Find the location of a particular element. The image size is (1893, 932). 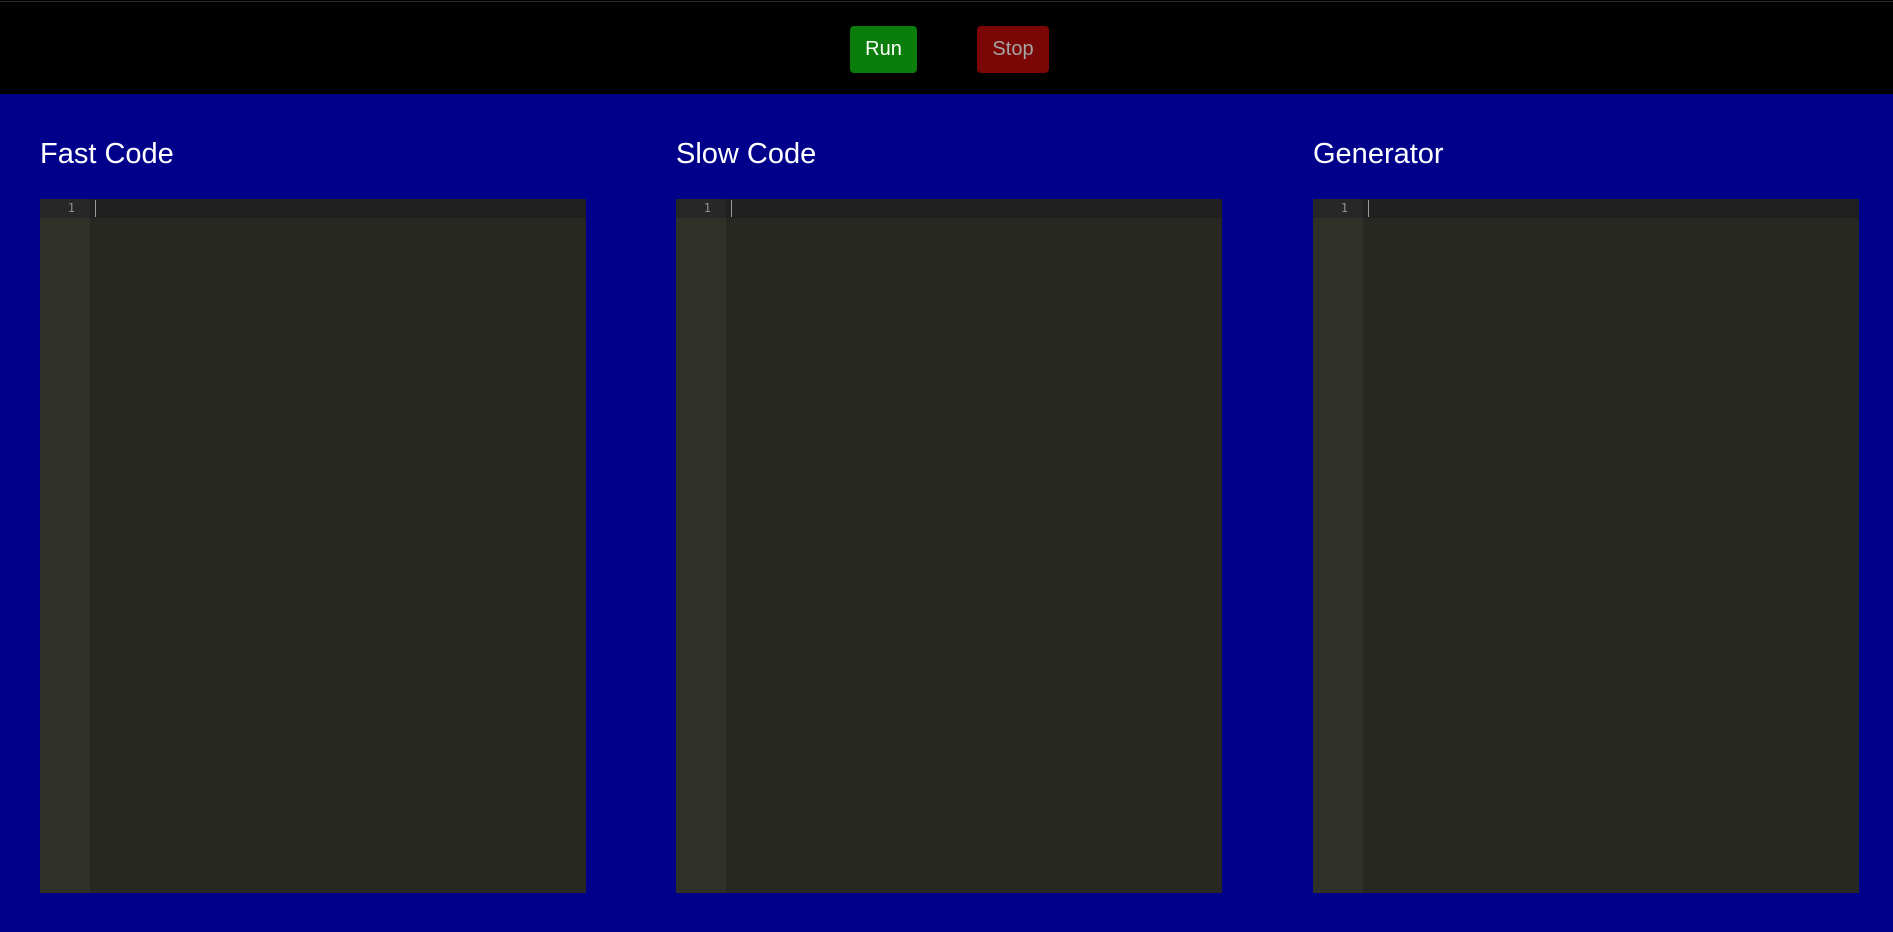

fast-code-text-cursor is located at coordinates (95, 208).